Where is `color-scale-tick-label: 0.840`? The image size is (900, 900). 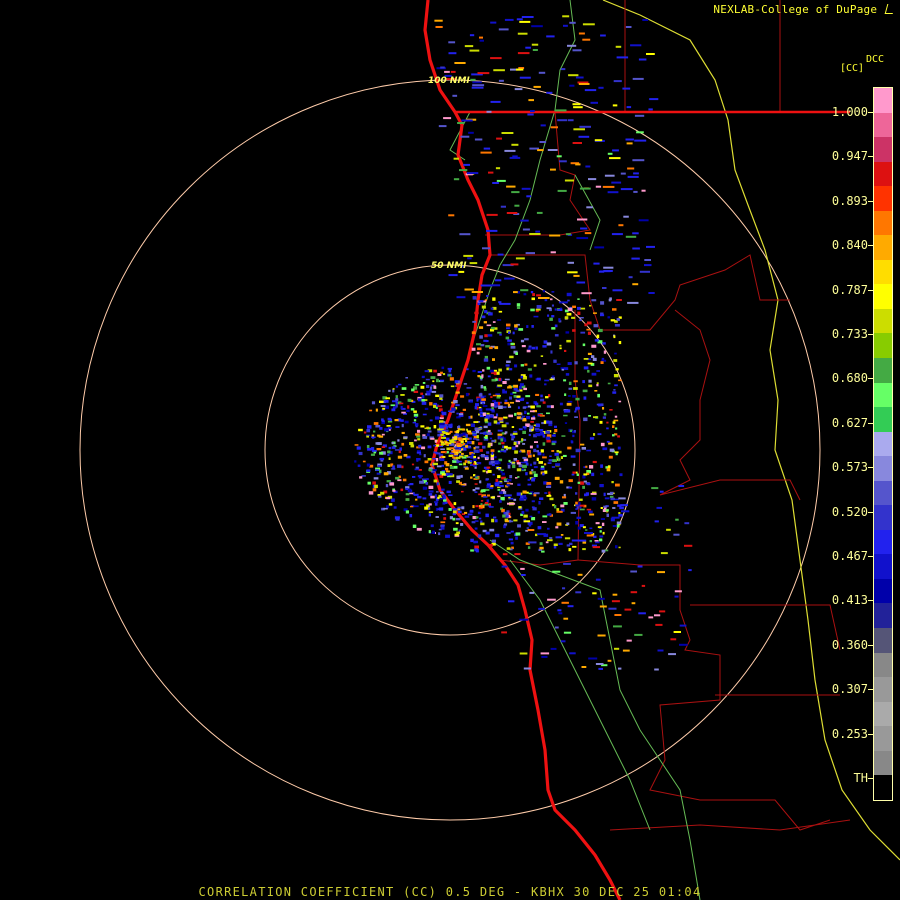 color-scale-tick-label: 0.840 is located at coordinates (841, 245).